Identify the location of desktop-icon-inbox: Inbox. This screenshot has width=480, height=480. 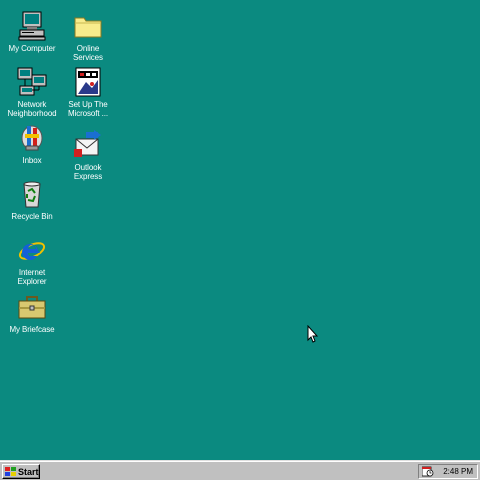
(32, 143).